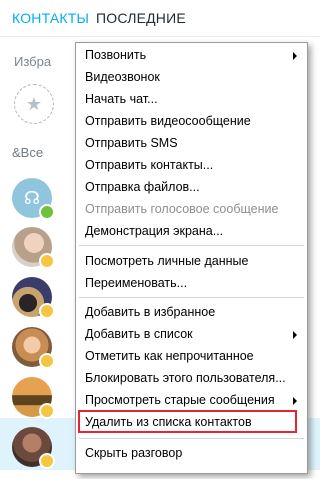 The height and width of the screenshot is (479, 320). What do you see at coordinates (191, 77) in the screenshot?
I see `menu-item-video-call: Видеозвонок` at bounding box center [191, 77].